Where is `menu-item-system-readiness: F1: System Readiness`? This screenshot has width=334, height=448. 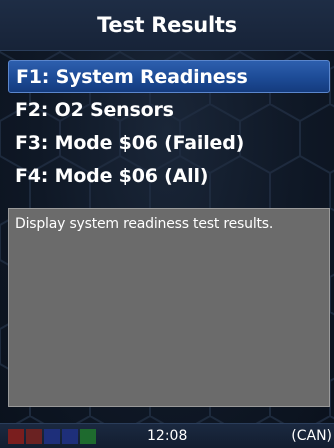
menu-item-system-readiness: F1: System Readiness is located at coordinates (169, 76).